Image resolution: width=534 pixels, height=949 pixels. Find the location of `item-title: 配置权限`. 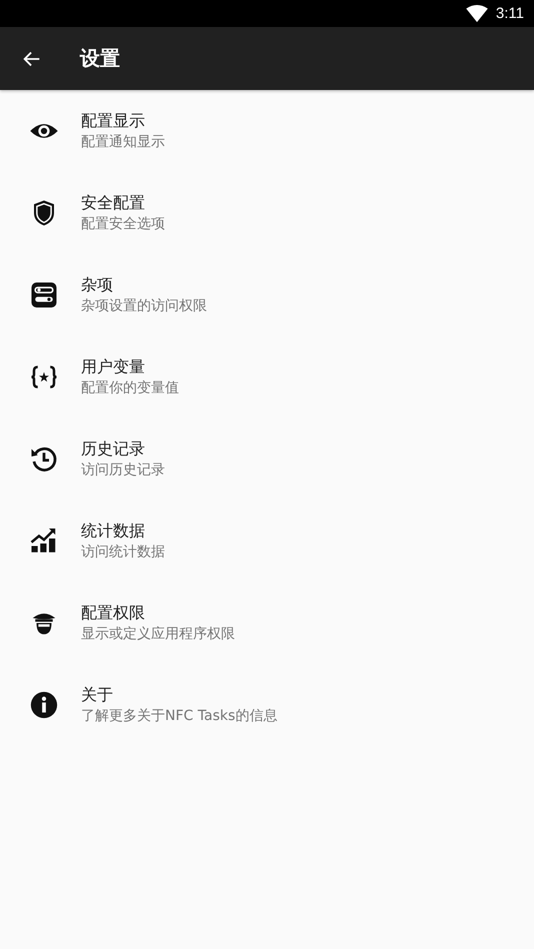

item-title: 配置权限 is located at coordinates (113, 613).